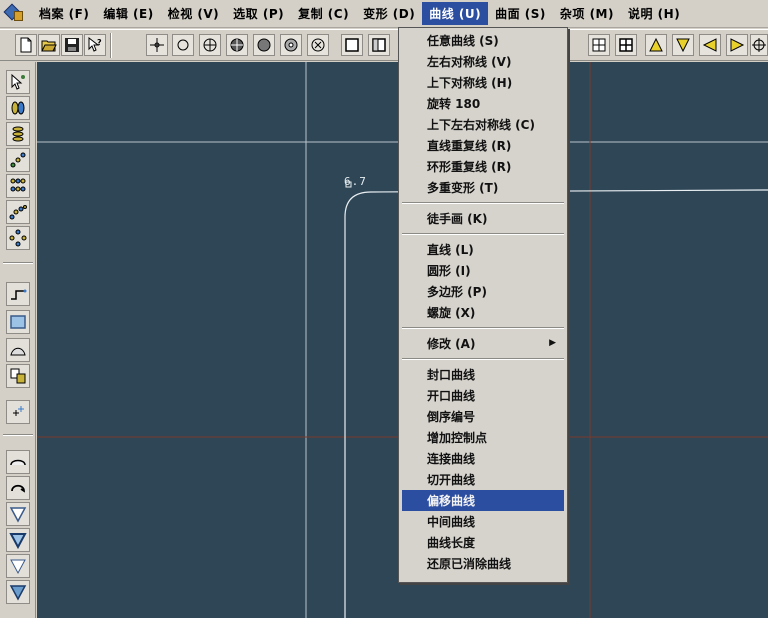 This screenshot has height=618, width=768. What do you see at coordinates (183, 45) in the screenshot?
I see `snap-circle-icon` at bounding box center [183, 45].